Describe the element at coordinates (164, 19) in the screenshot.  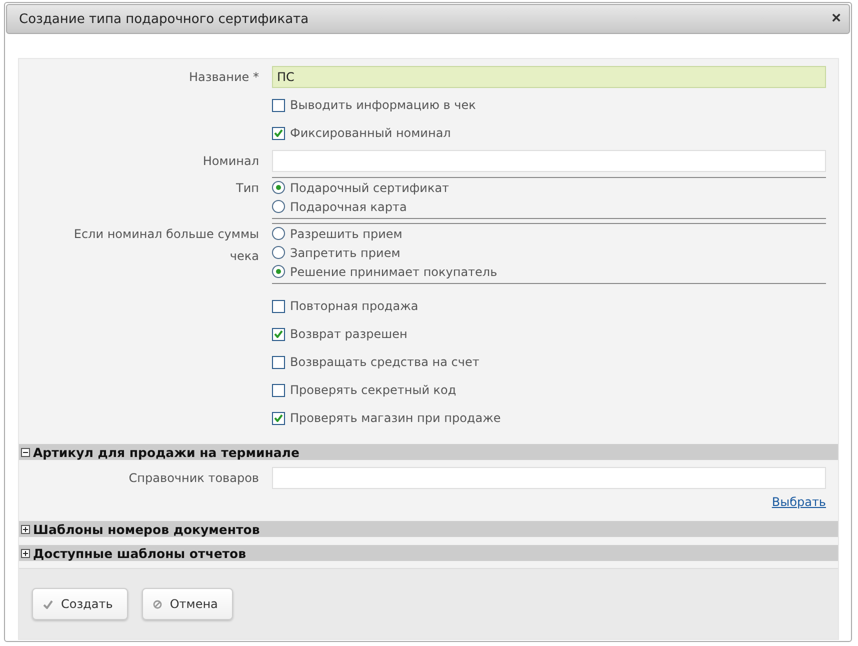
I see `window-title: Создание типа подарочного сертификата` at that location.